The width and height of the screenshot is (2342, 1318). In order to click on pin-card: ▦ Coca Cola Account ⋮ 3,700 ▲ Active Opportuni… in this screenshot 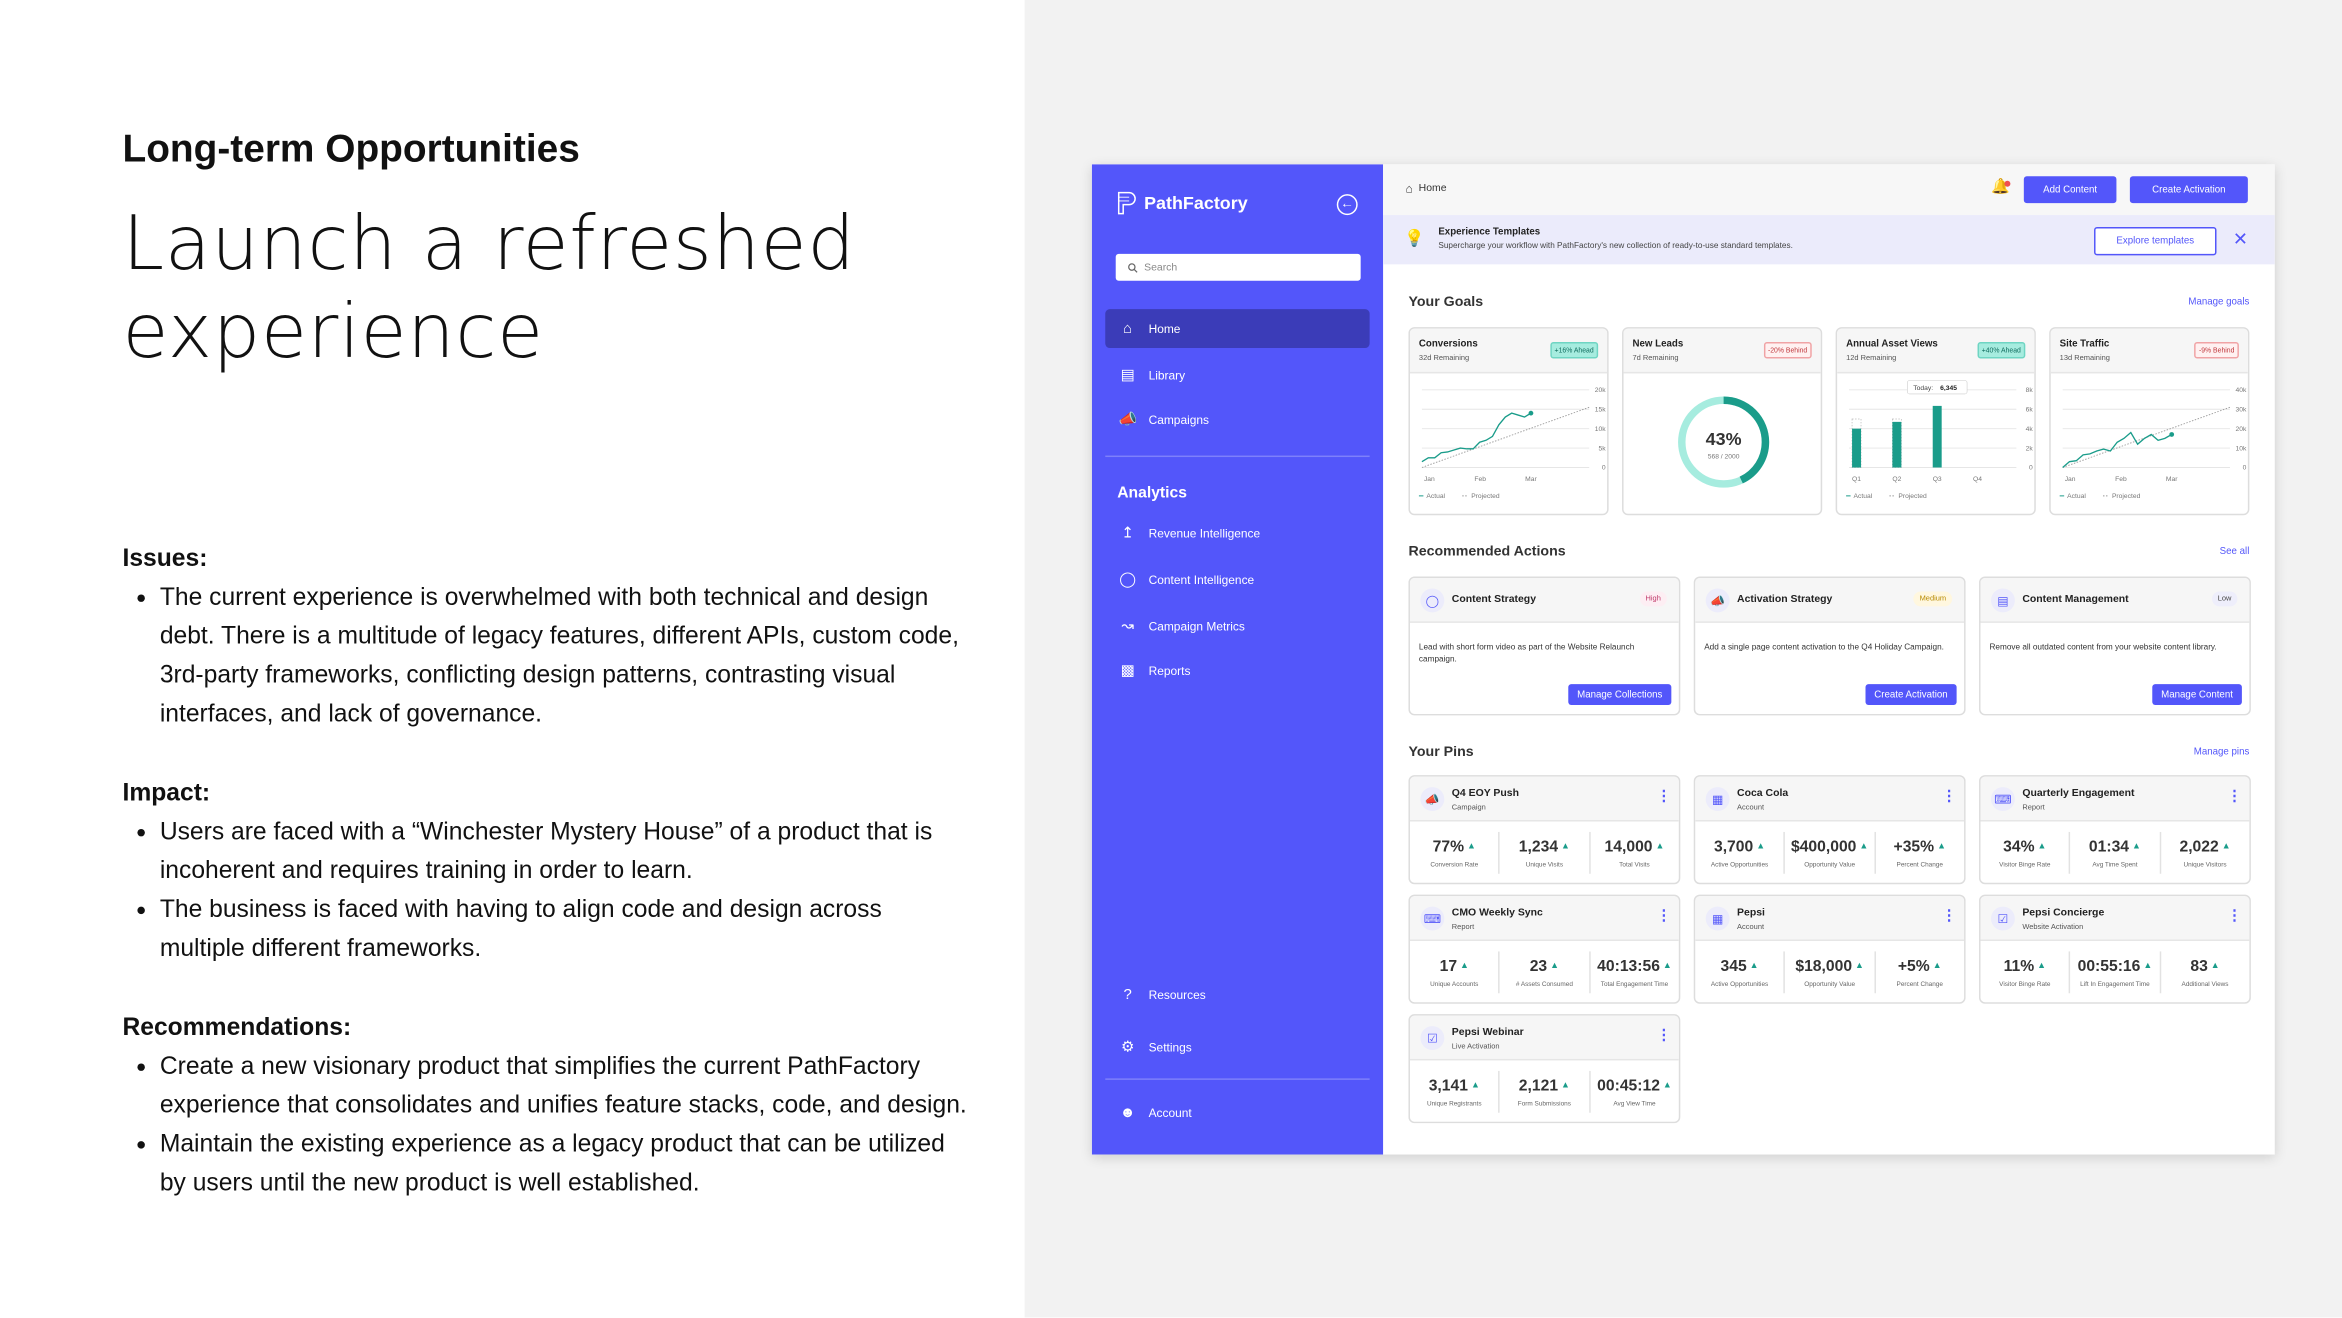, I will do `click(1829, 830)`.